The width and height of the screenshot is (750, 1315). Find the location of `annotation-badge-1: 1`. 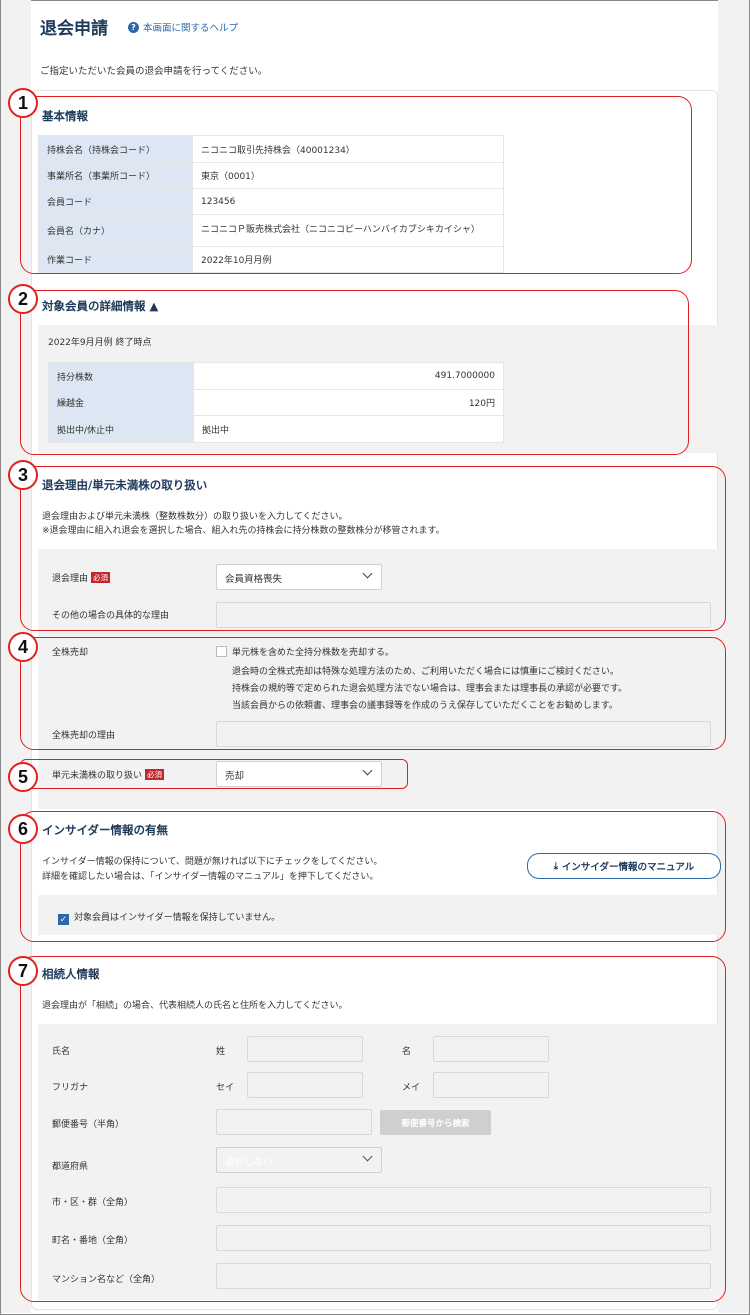

annotation-badge-1: 1 is located at coordinates (23, 103).